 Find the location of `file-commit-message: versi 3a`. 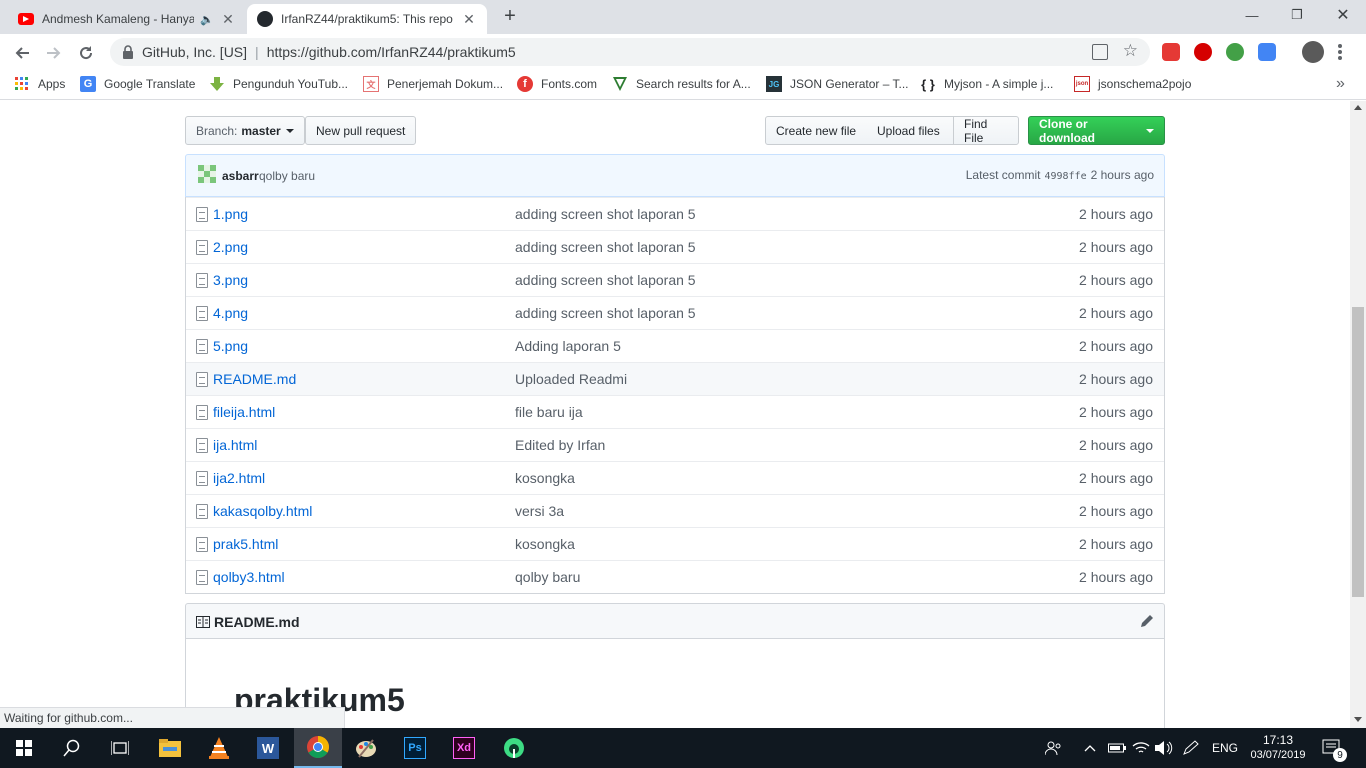

file-commit-message: versi 3a is located at coordinates (539, 511).